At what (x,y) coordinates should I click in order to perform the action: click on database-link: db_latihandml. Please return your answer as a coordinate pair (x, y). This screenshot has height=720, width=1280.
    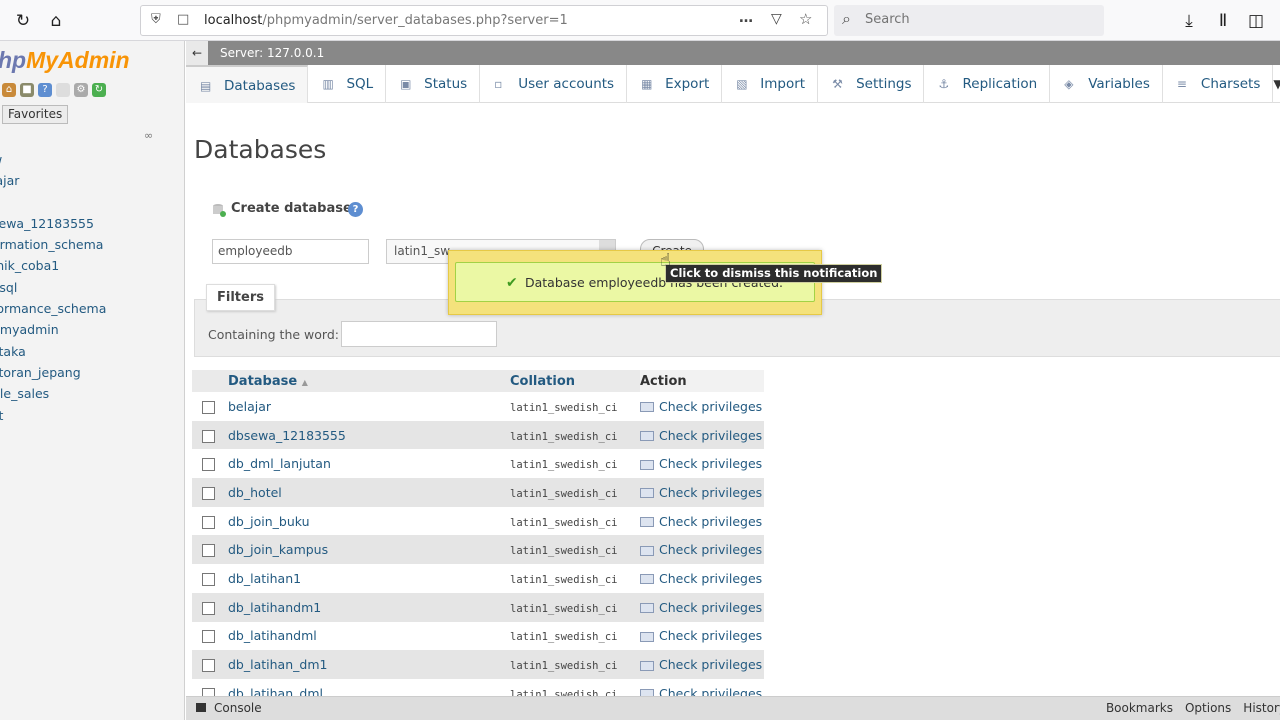
    Looking at the image, I should click on (272, 635).